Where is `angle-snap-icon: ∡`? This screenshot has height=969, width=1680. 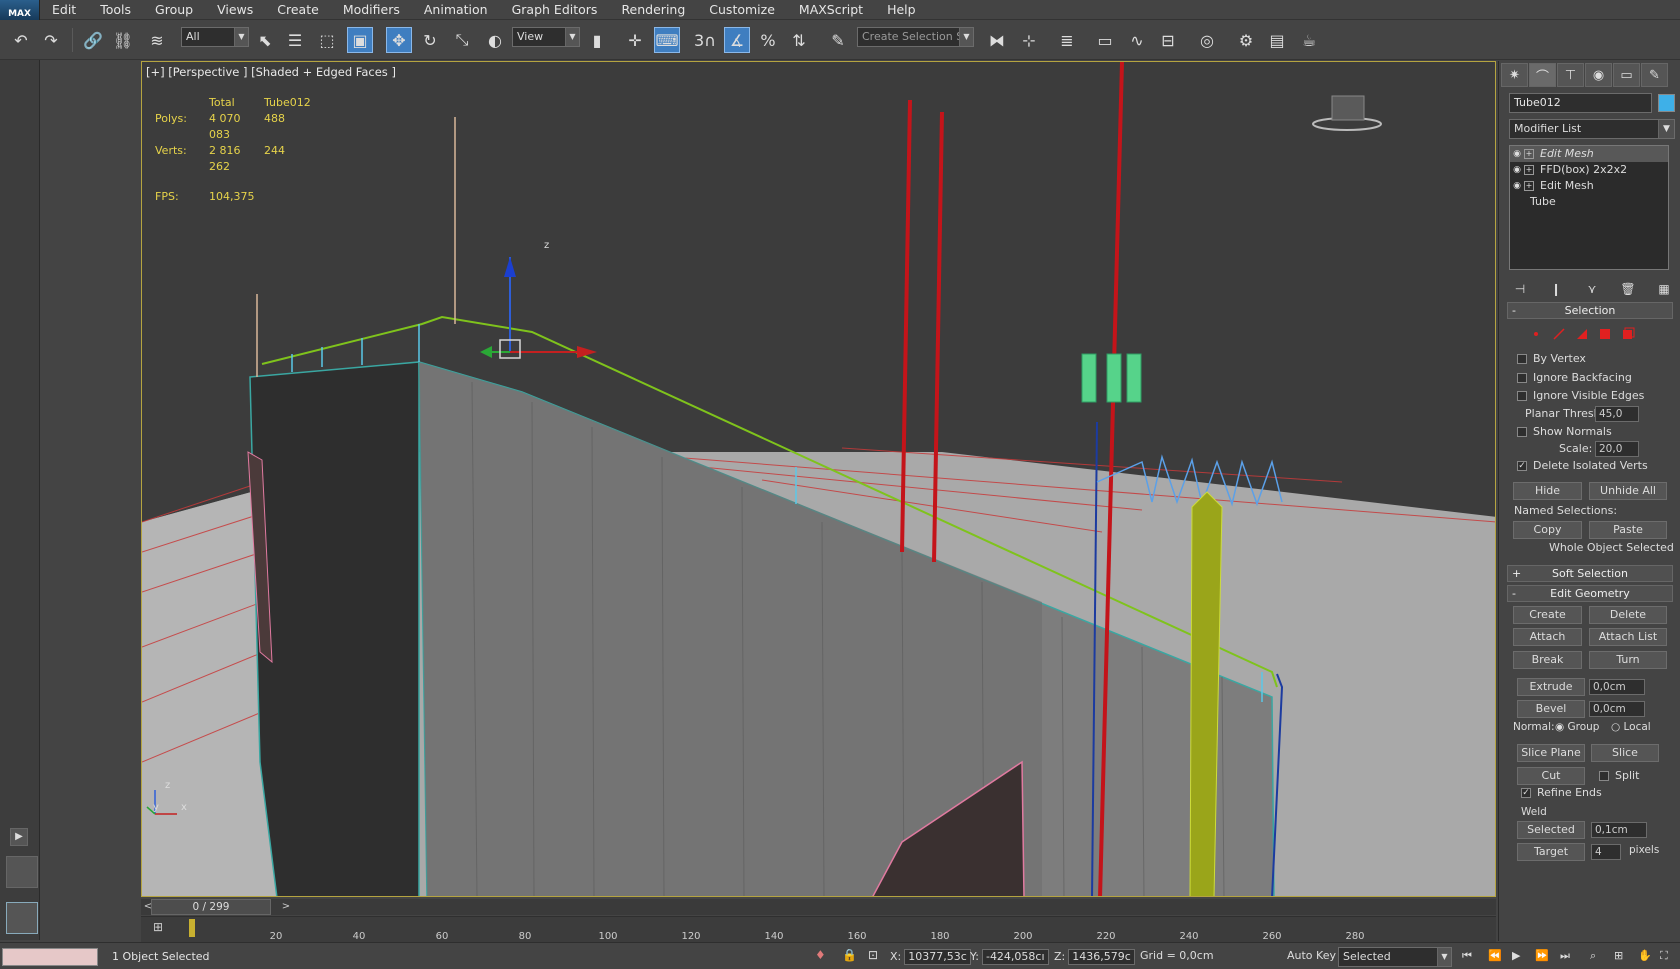 angle-snap-icon: ∡ is located at coordinates (737, 40).